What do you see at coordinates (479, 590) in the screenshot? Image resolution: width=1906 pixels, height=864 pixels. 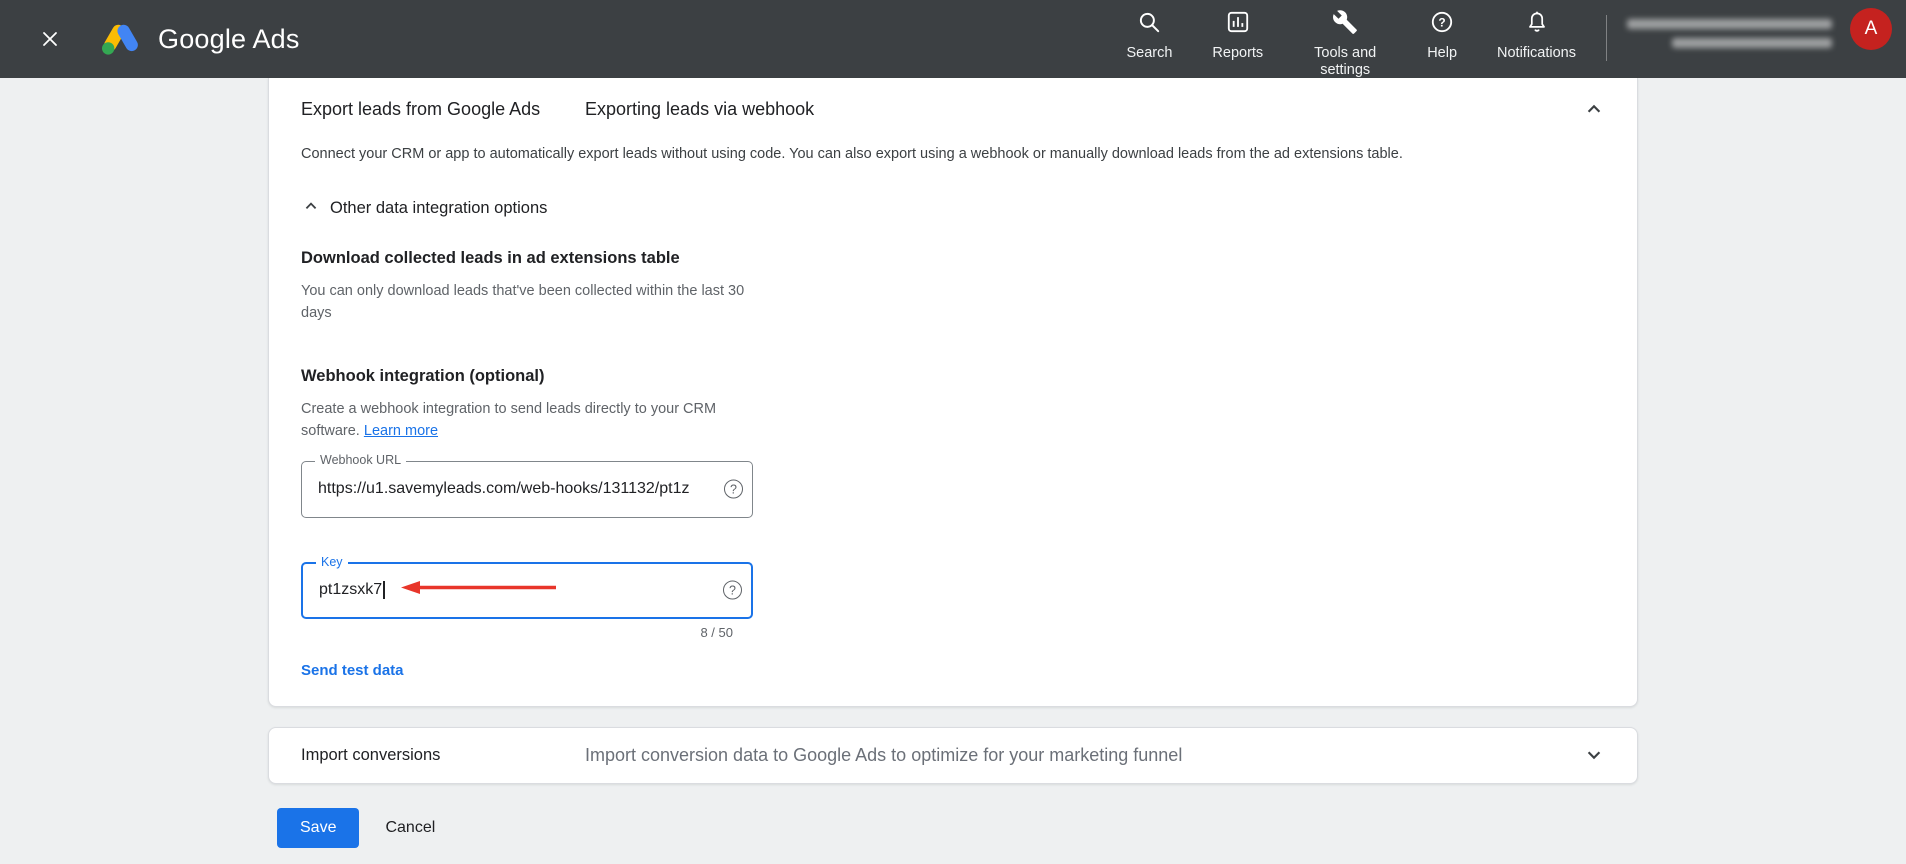 I see `red-arrow-annotation` at bounding box center [479, 590].